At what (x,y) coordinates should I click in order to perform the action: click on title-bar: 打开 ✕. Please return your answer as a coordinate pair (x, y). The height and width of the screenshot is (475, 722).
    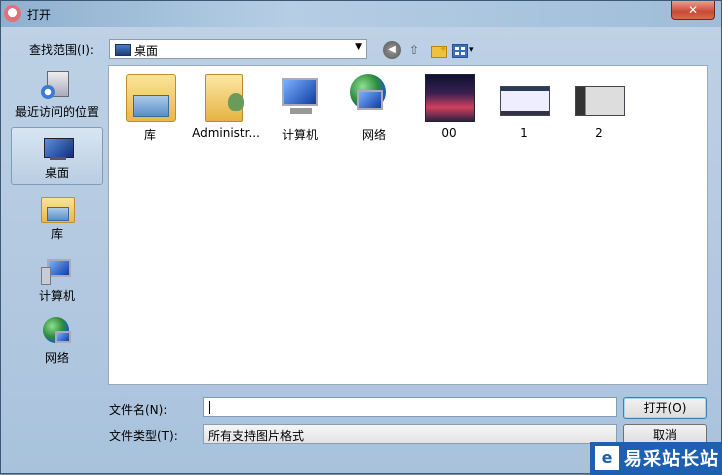
    Looking at the image, I should click on (361, 14).